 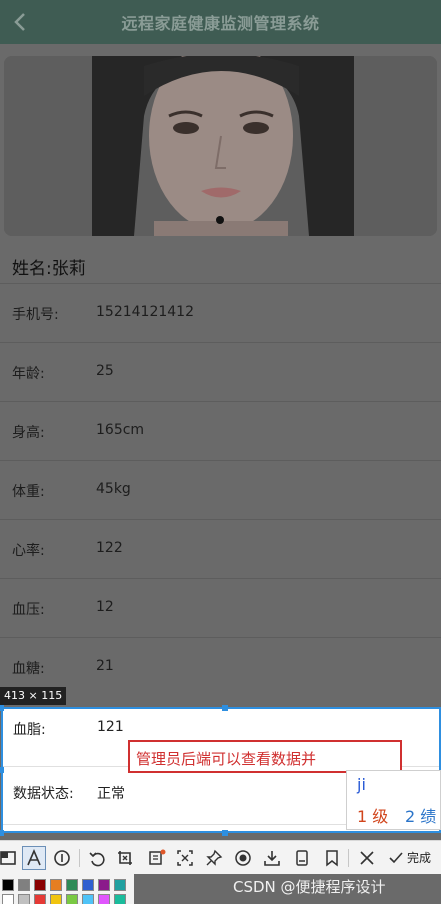 I want to click on field-value: 45kg, so click(x=113, y=489).